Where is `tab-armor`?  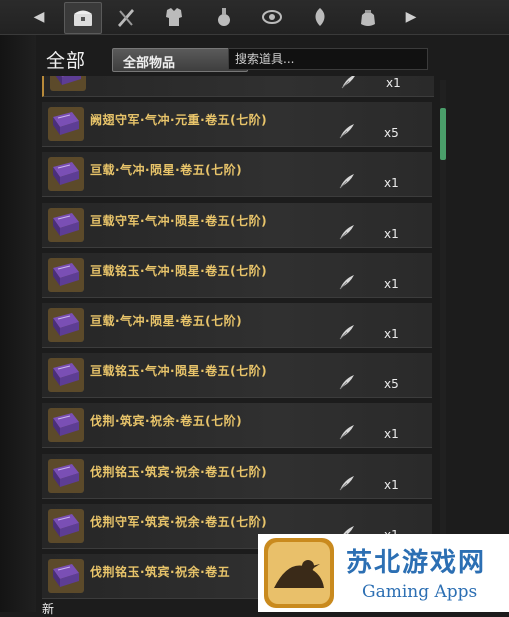 tab-armor is located at coordinates (174, 17).